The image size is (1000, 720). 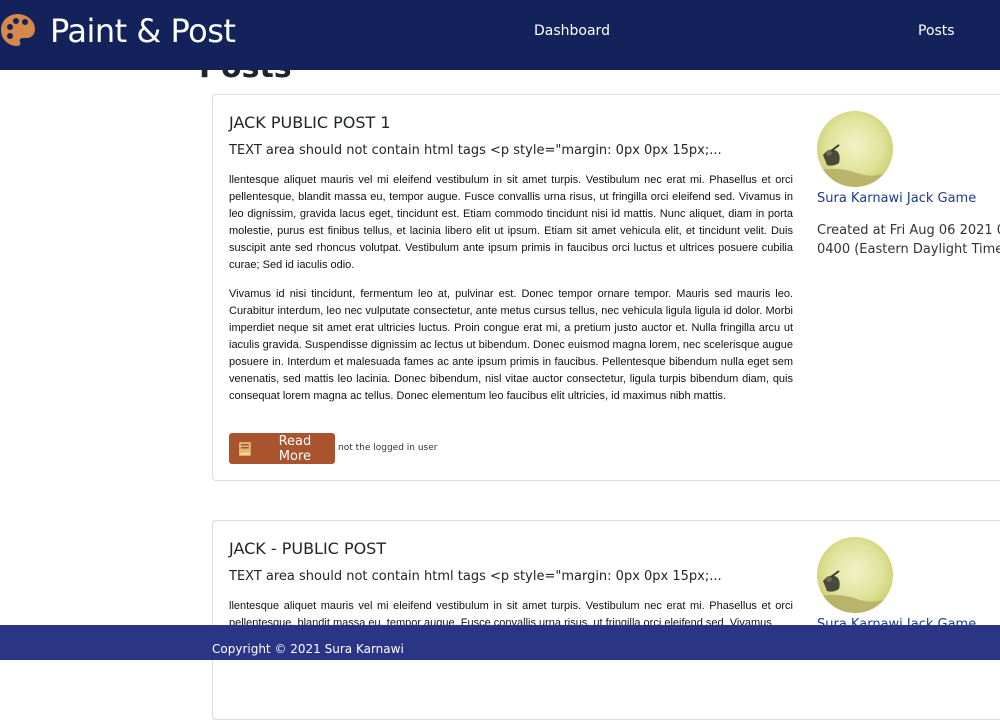 I want to click on palette-icon, so click(x=18, y=30).